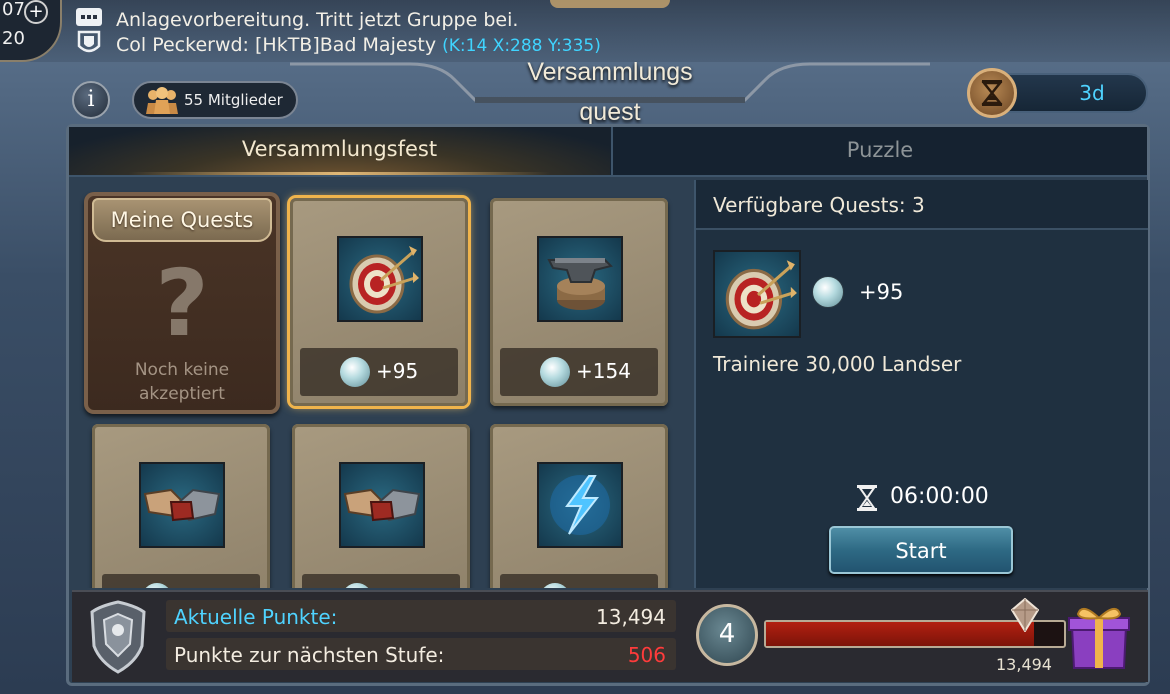 This screenshot has height=694, width=1170. What do you see at coordinates (580, 279) in the screenshot?
I see `anvil-icon` at bounding box center [580, 279].